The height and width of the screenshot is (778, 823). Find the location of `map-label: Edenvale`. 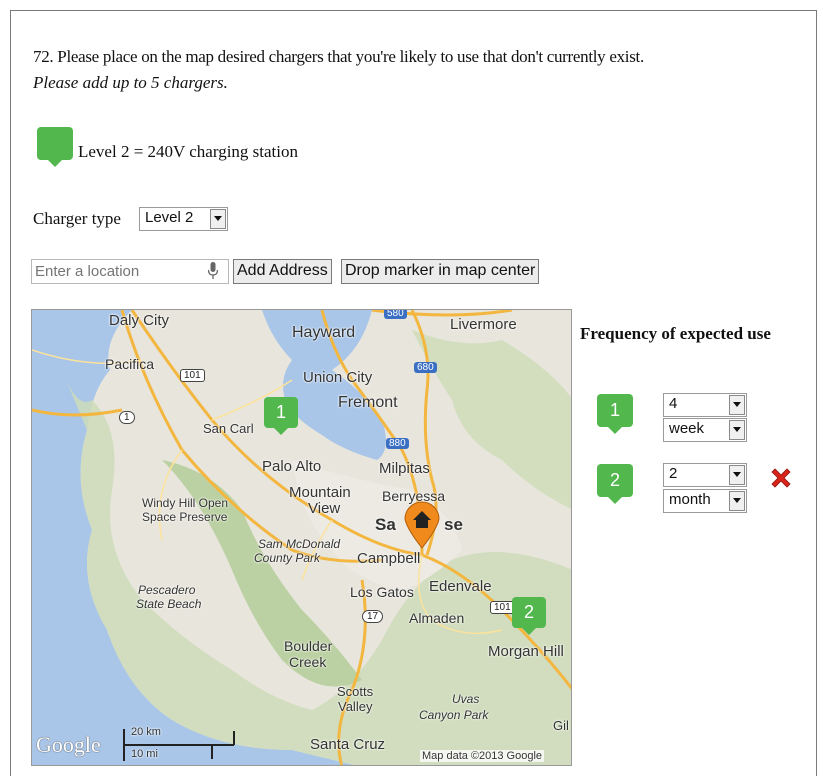

map-label: Edenvale is located at coordinates (460, 586).